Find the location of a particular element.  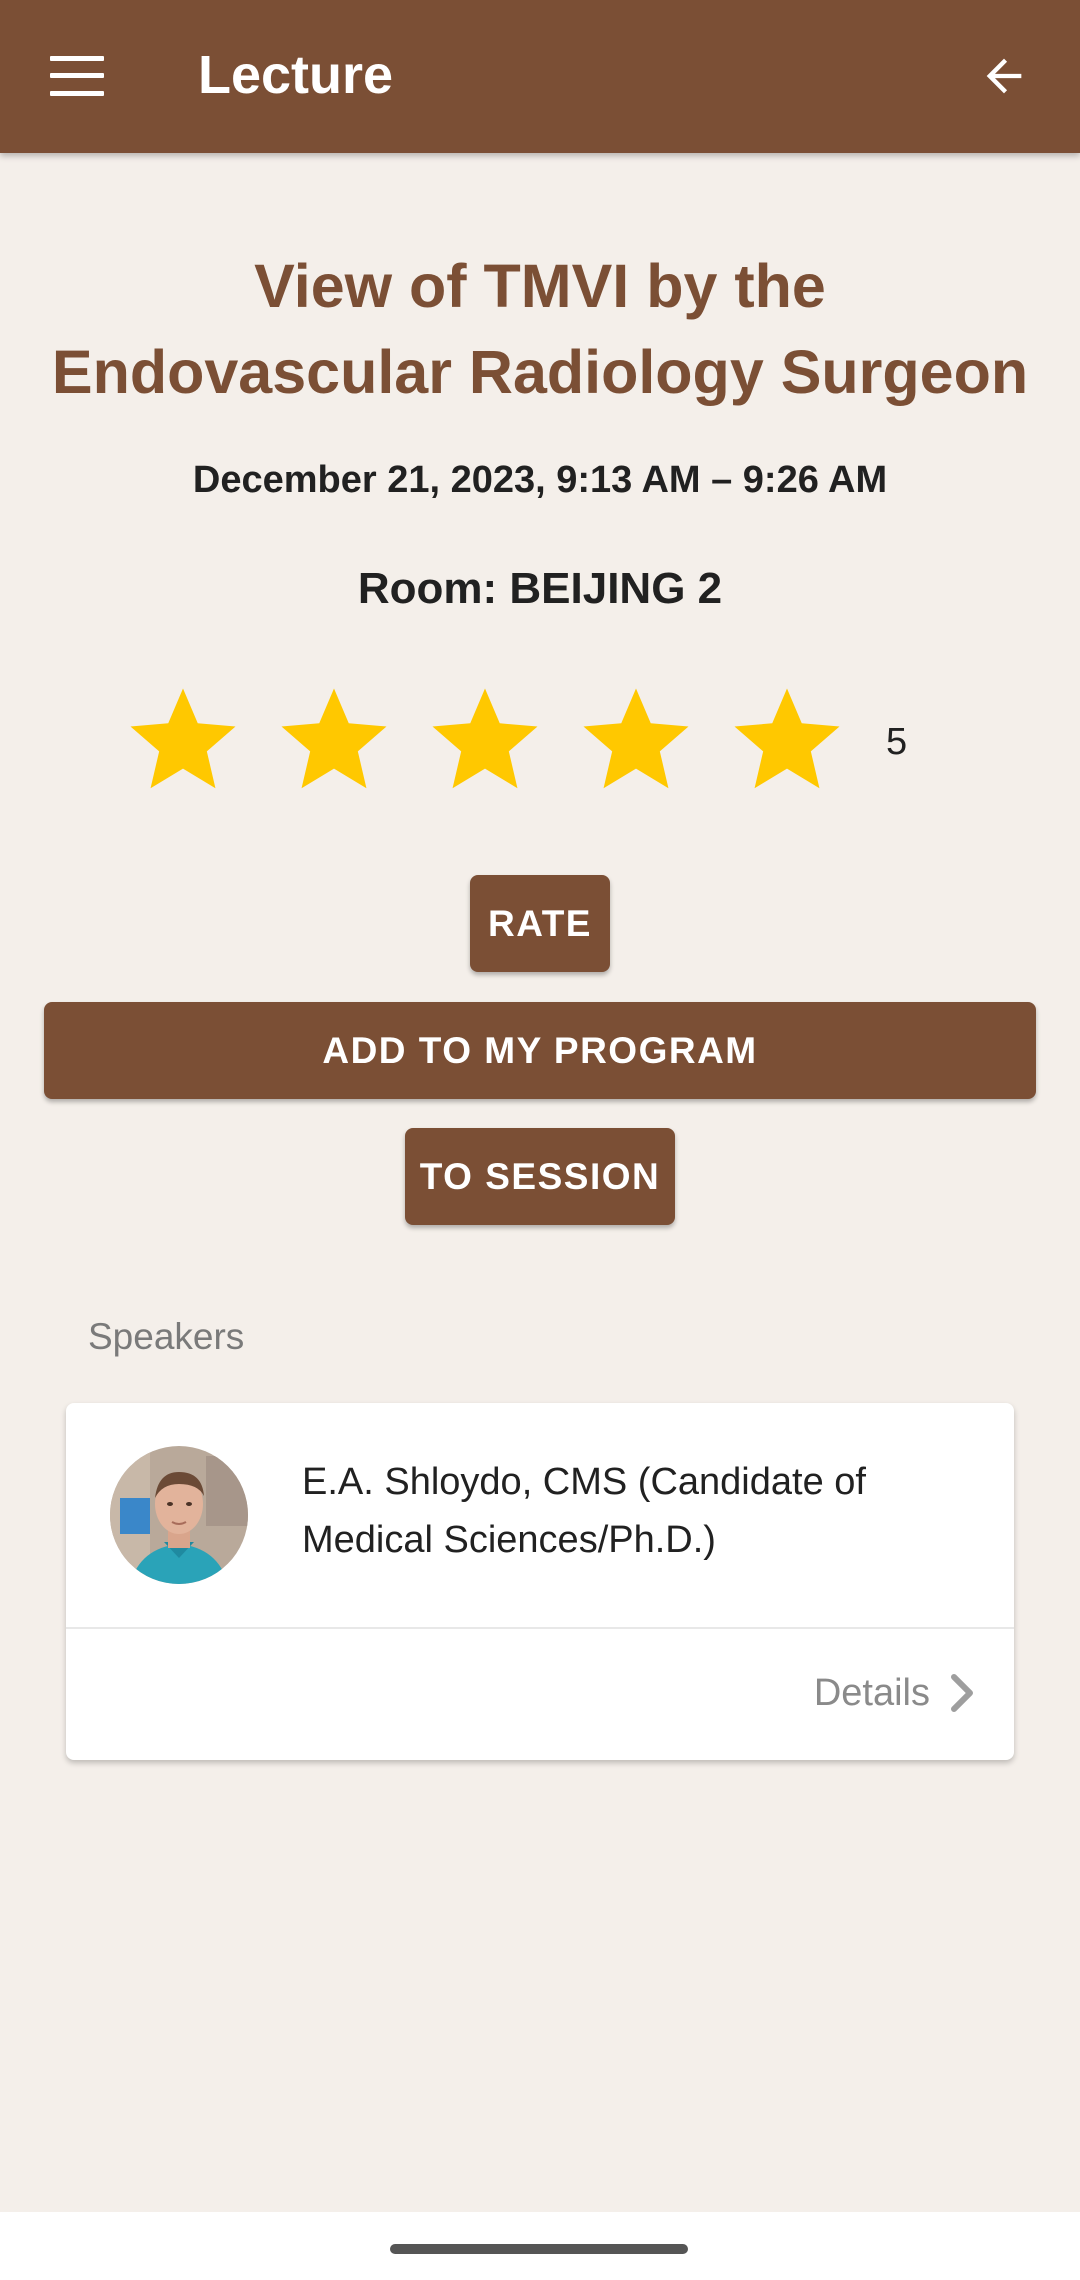

home-gesture-handle is located at coordinates (539, 2249).